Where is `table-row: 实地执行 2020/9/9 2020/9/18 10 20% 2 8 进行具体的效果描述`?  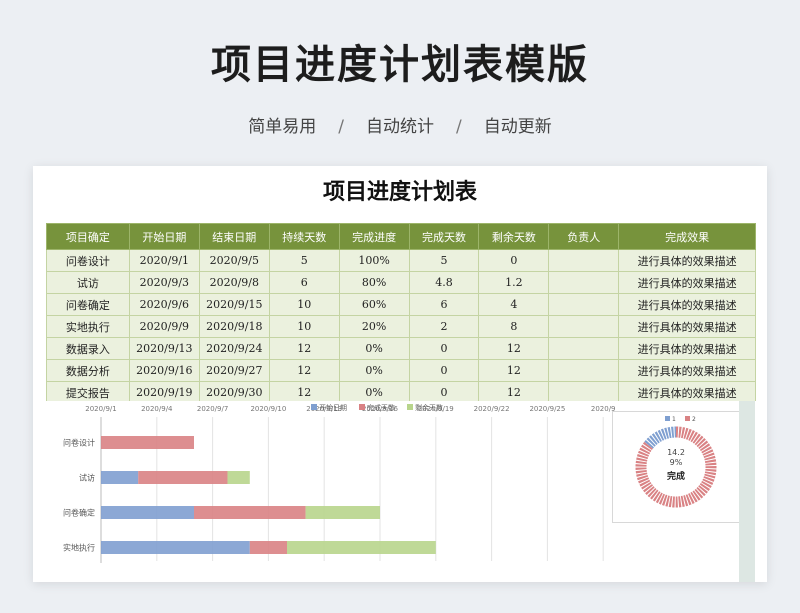
table-row: 实地执行 2020/9/9 2020/9/18 10 20% 2 8 进行具体的效果描述 is located at coordinates (401, 326).